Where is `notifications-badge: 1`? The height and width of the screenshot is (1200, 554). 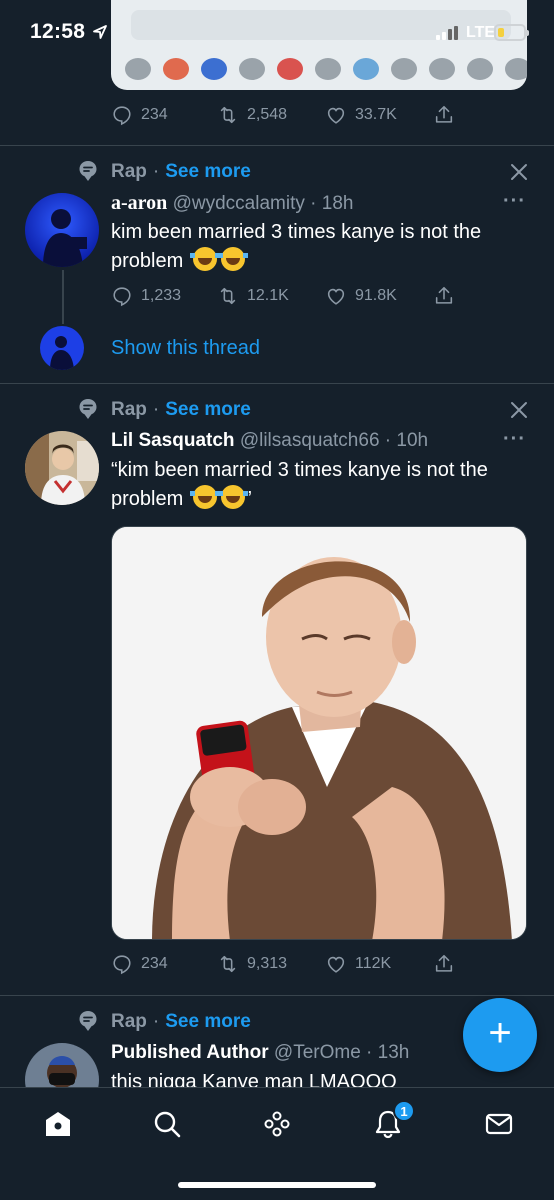
notifications-badge: 1 is located at coordinates (404, 1111).